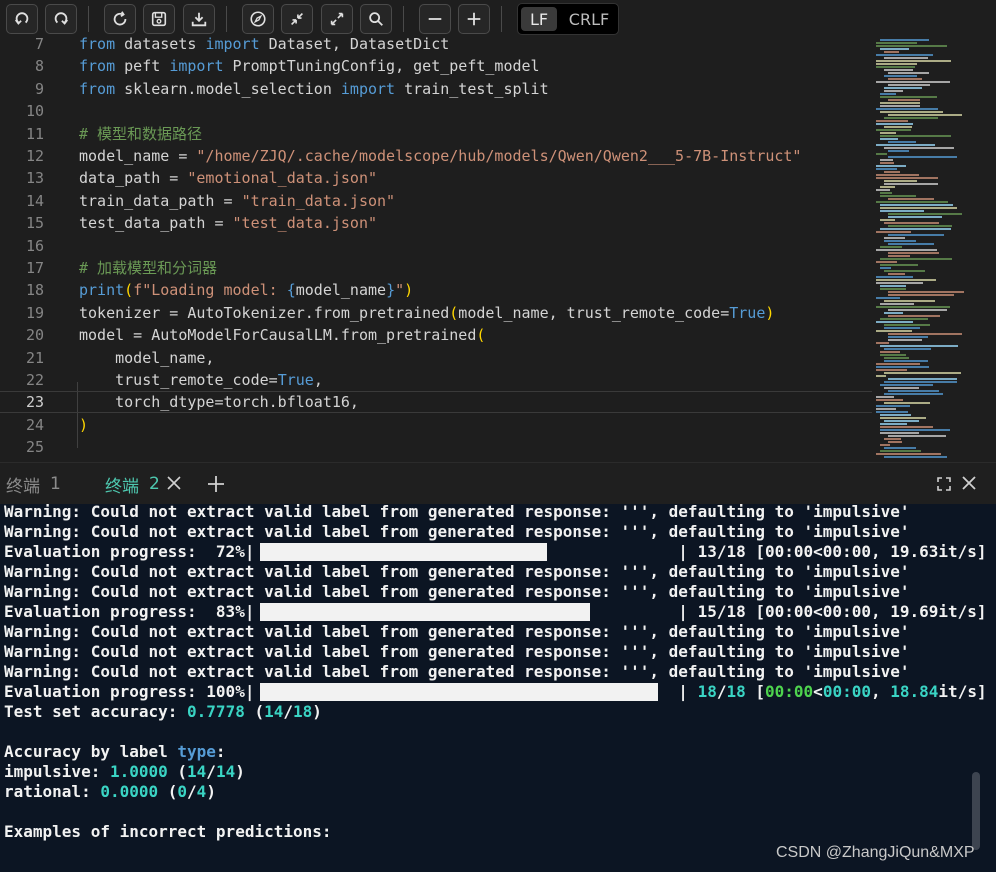 The width and height of the screenshot is (996, 872). Describe the element at coordinates (39, 66) in the screenshot. I see `line-number: 8` at that location.